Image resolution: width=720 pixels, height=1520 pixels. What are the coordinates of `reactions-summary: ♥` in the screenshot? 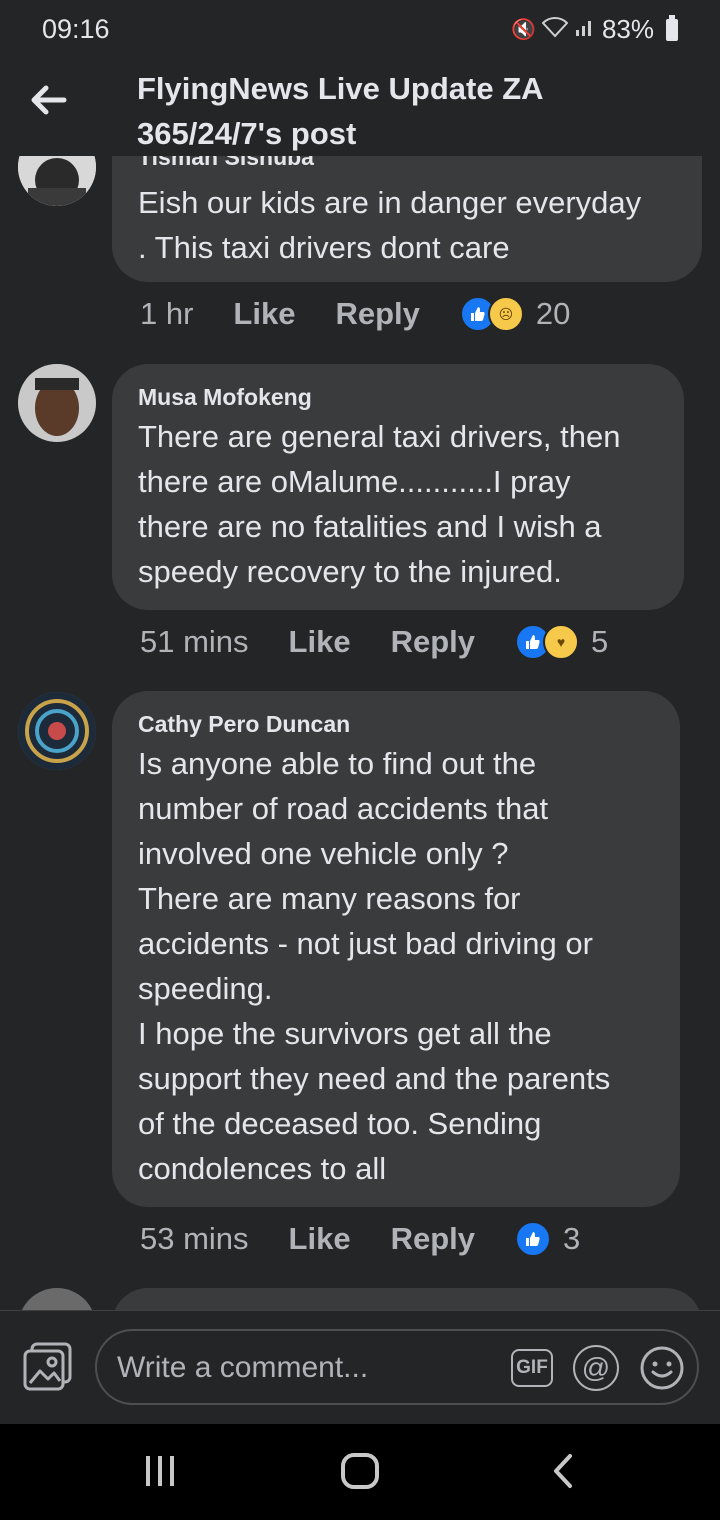 It's located at (547, 642).